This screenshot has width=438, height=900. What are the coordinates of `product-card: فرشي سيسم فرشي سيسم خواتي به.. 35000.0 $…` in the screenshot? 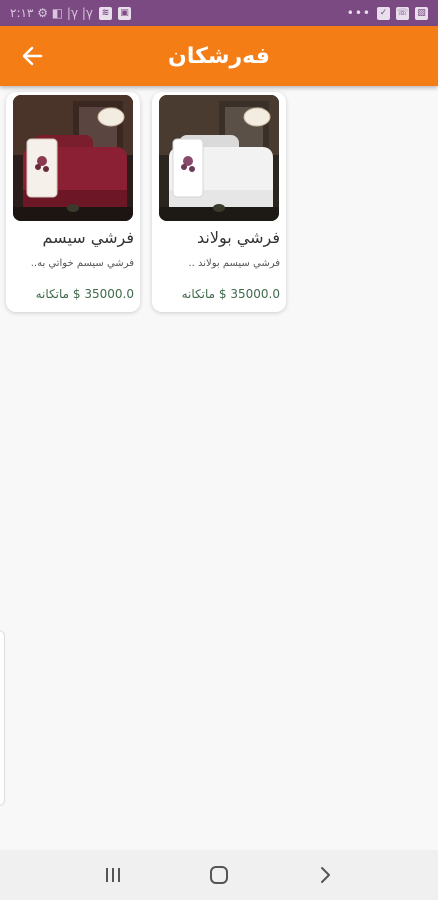 It's located at (73, 202).